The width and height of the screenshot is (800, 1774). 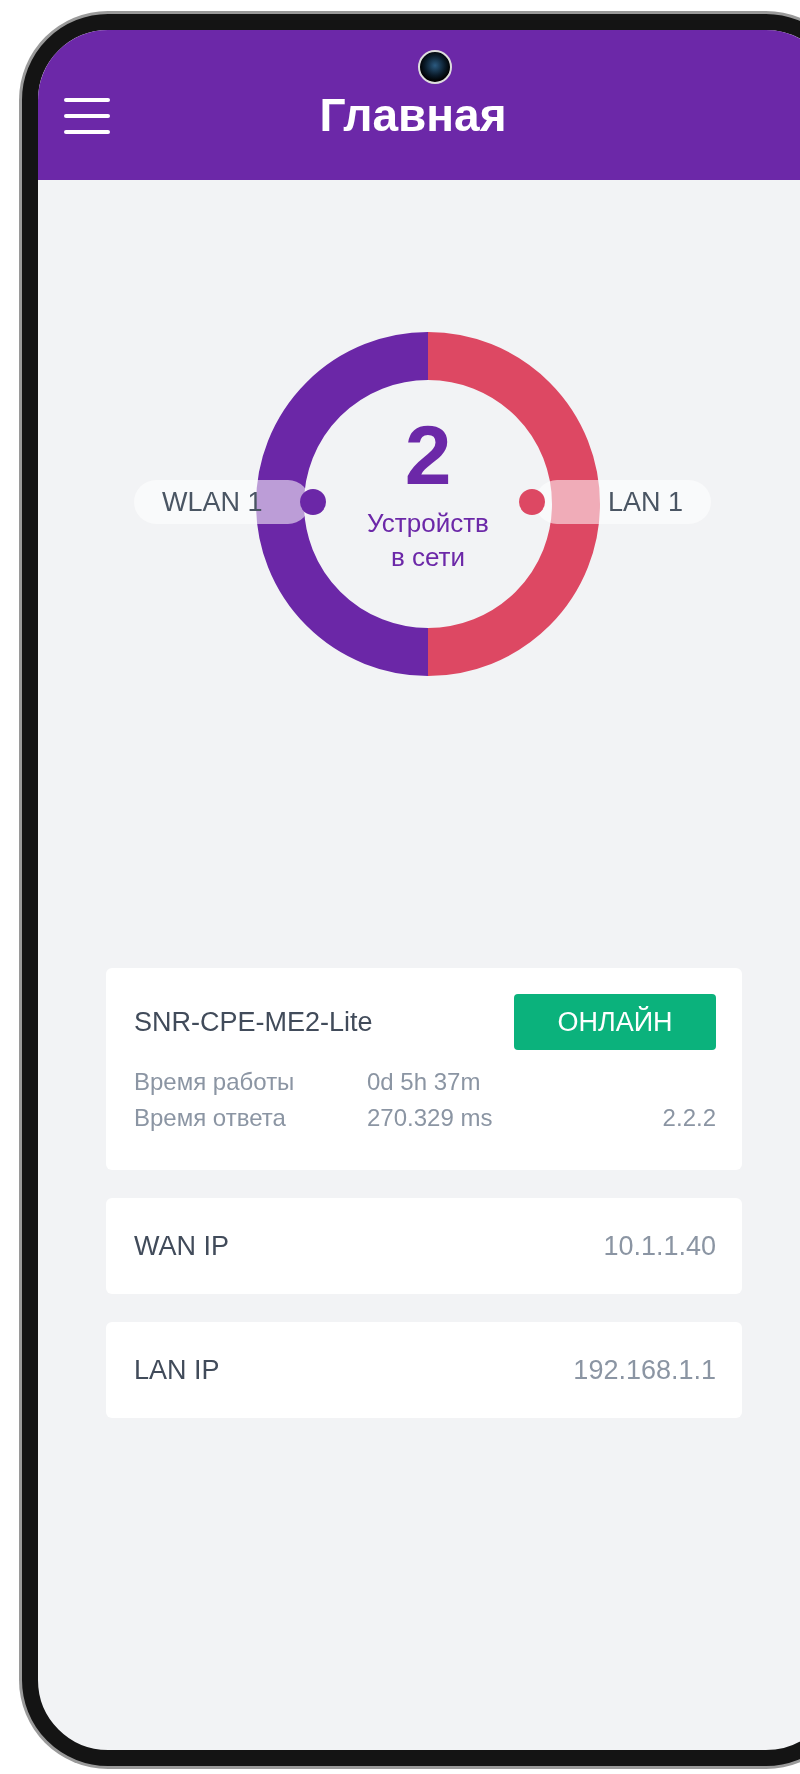 What do you see at coordinates (430, 1118) in the screenshot?
I see `info-value: 270.329 ms` at bounding box center [430, 1118].